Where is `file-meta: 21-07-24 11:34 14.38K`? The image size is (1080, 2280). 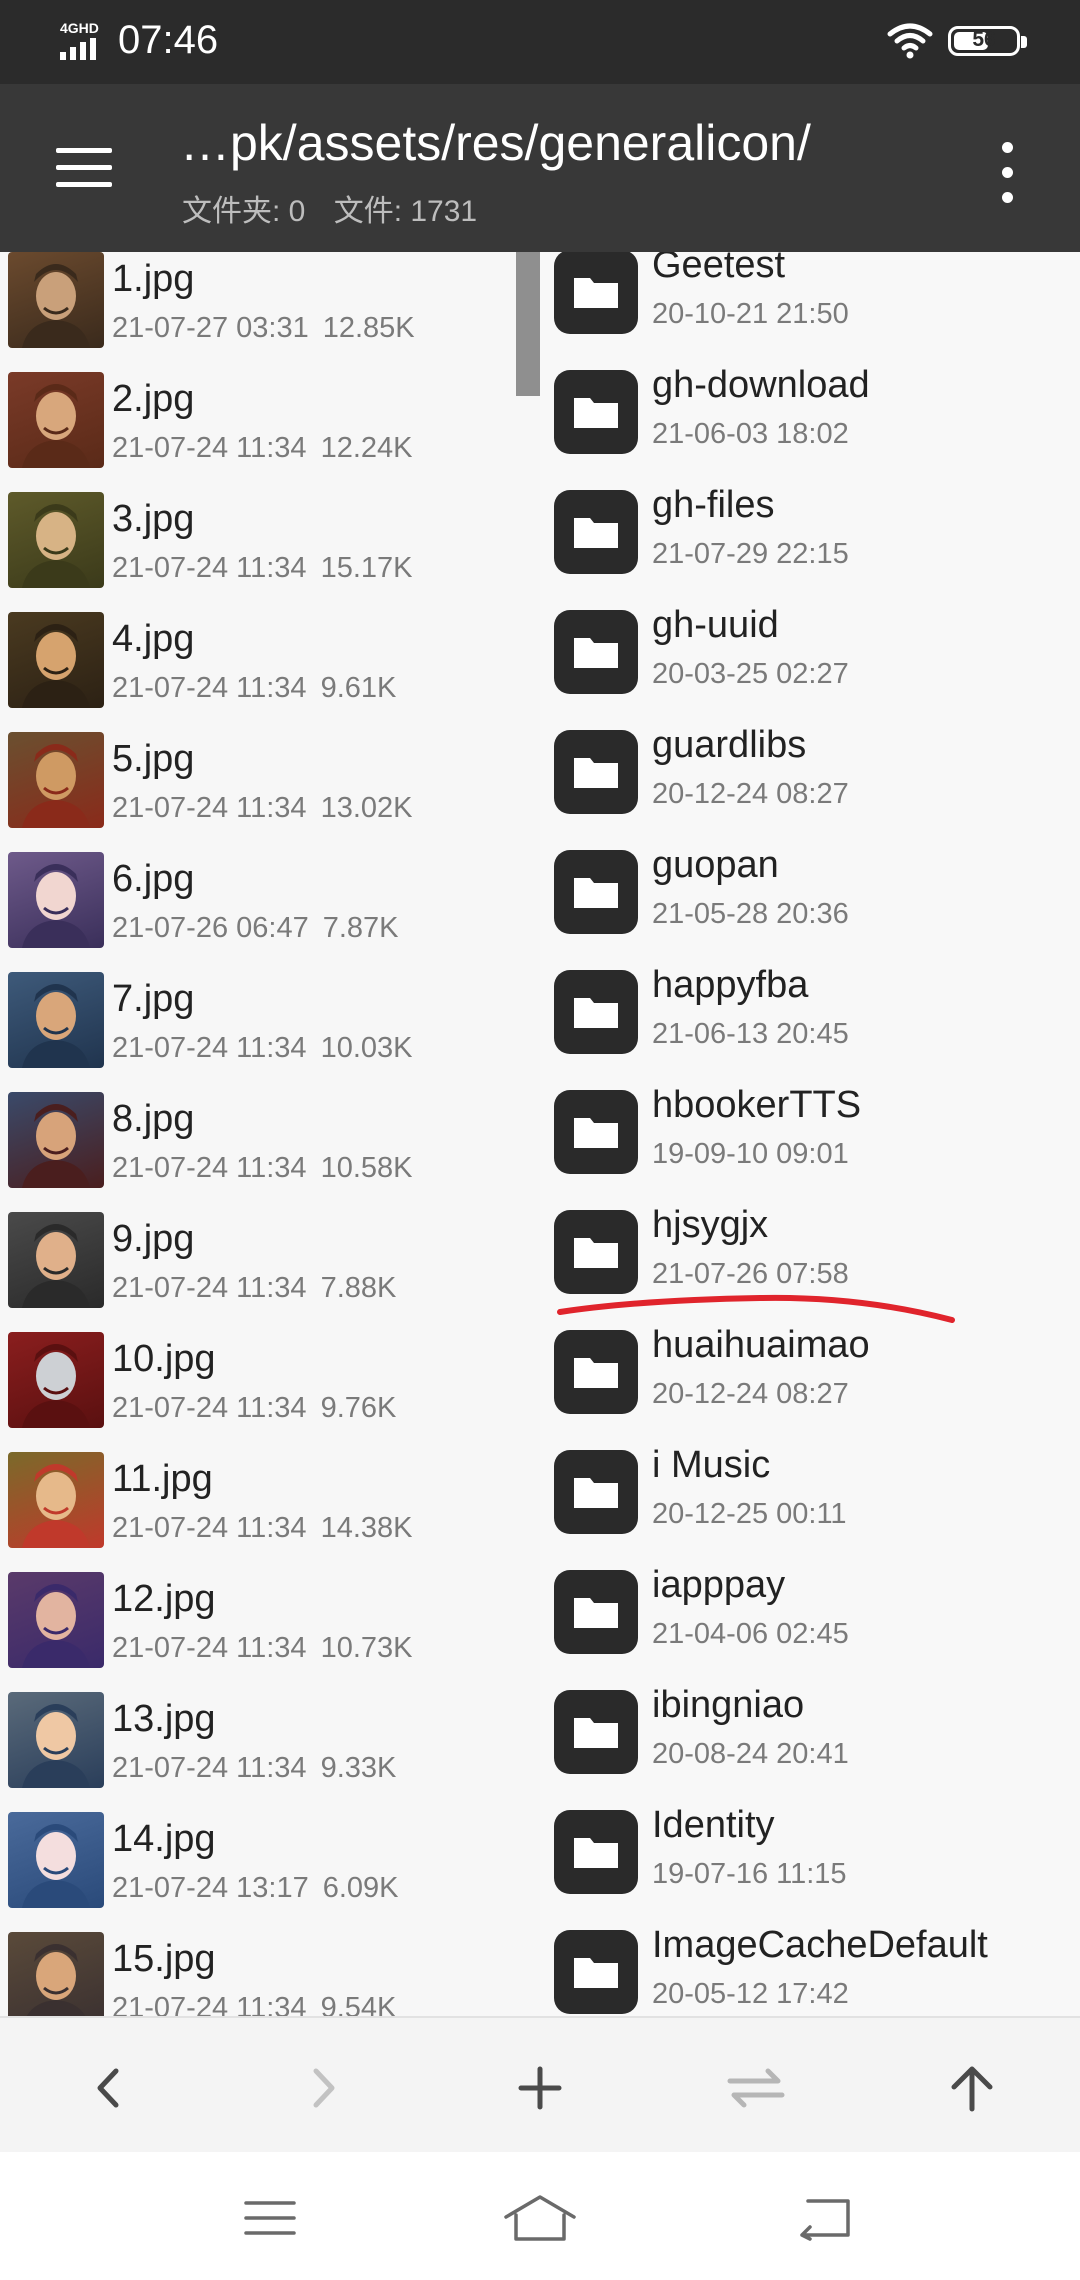
file-meta: 21-07-24 11:34 14.38K is located at coordinates (262, 1528).